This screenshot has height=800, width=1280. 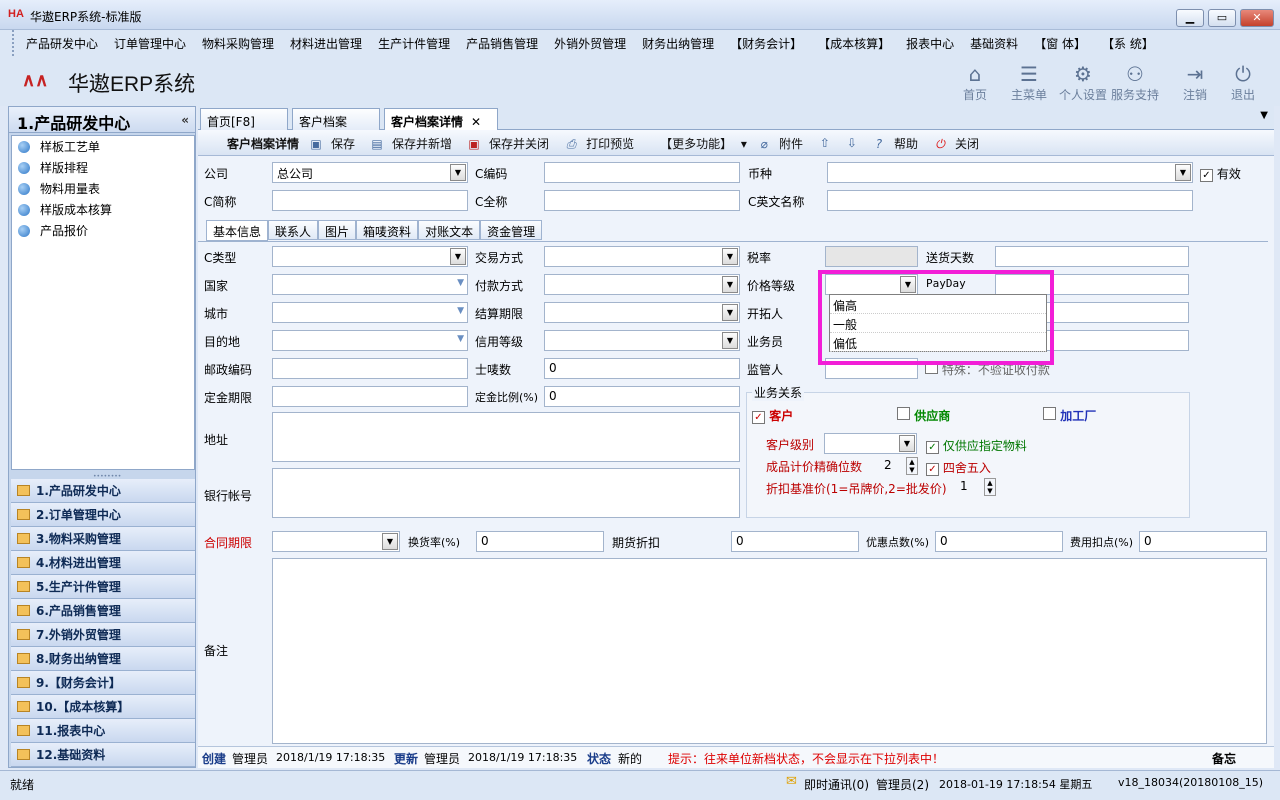 I want to click on inner-tab: 基本信息, so click(x=237, y=230).